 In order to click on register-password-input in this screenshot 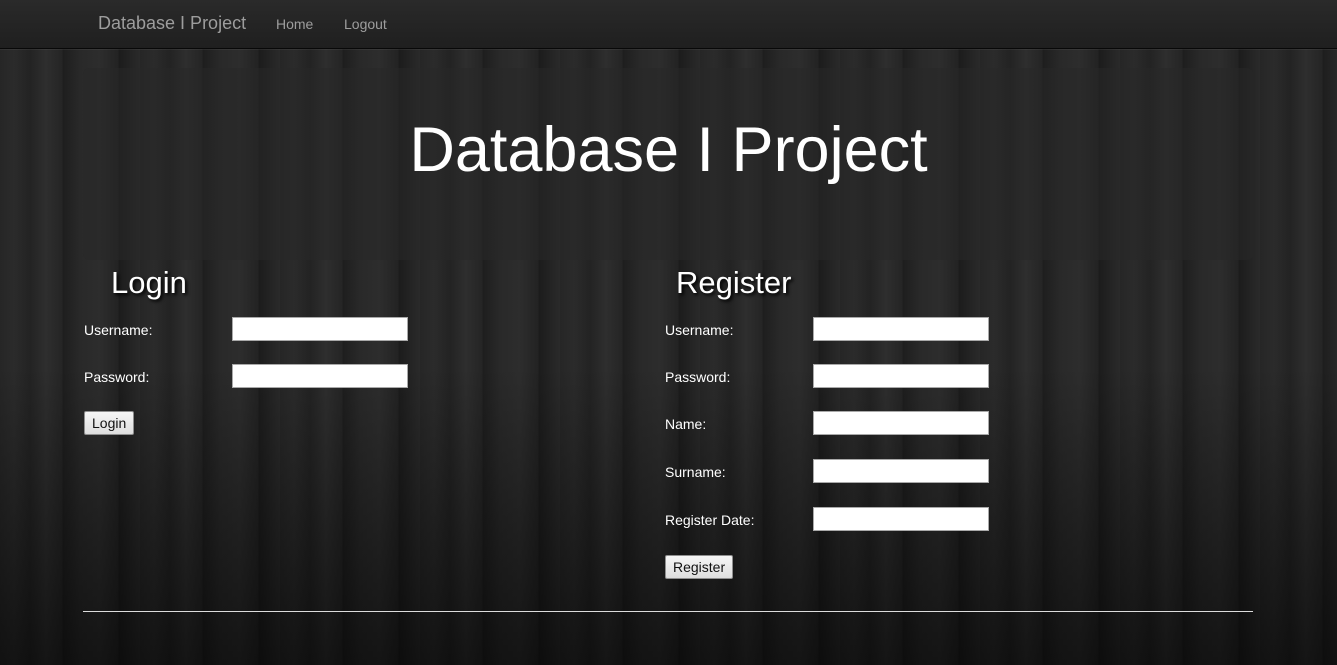, I will do `click(901, 376)`.